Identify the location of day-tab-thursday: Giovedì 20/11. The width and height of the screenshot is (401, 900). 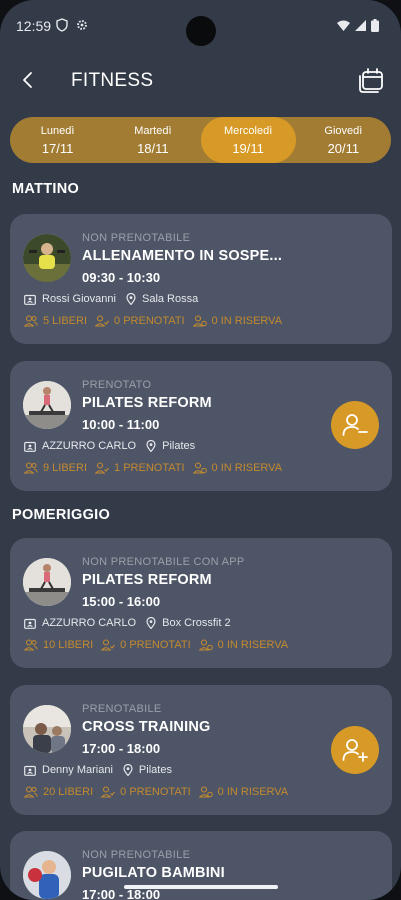
(343, 140).